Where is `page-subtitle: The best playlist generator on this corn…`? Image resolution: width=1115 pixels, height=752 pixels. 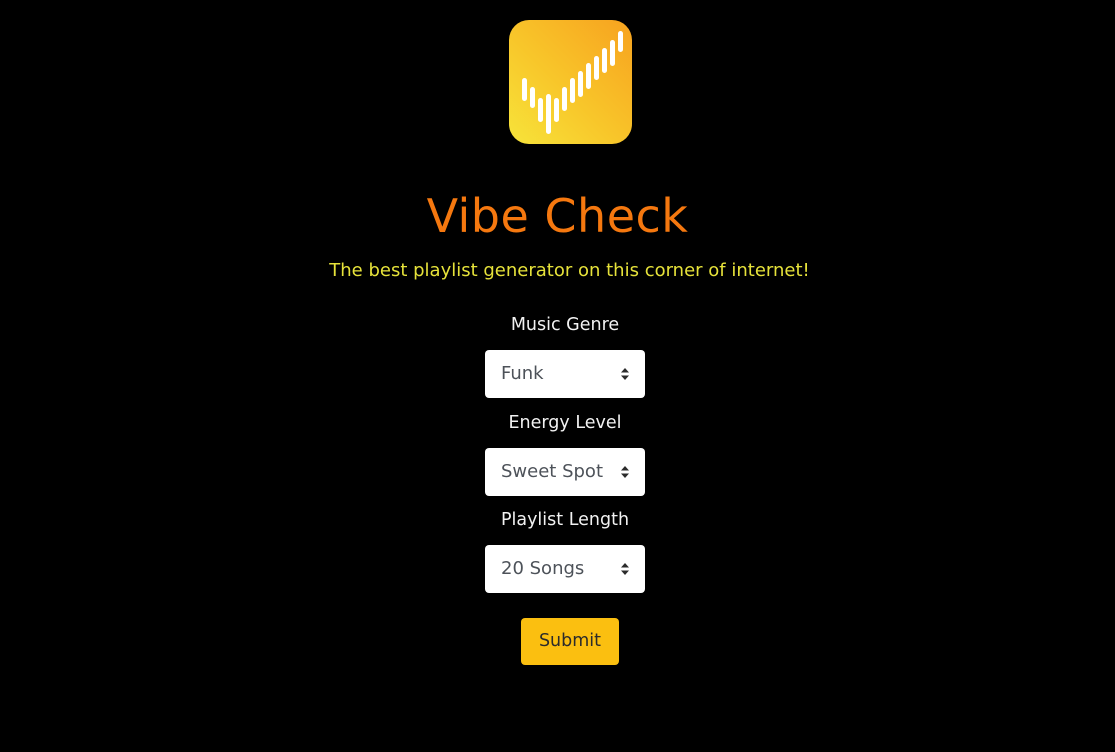
page-subtitle: The best playlist generator on this corn… is located at coordinates (569, 270).